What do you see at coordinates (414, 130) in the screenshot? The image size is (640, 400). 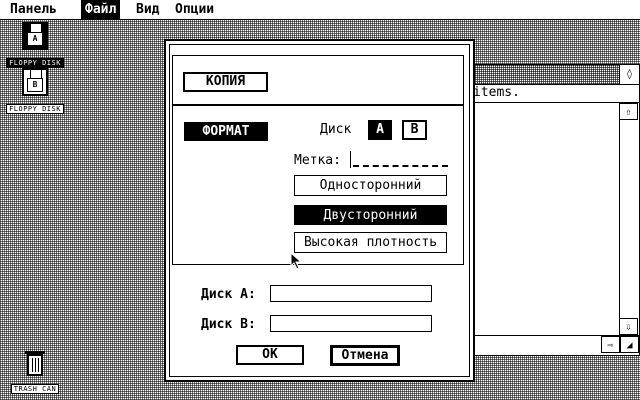 I see `drive-b-option: B` at bounding box center [414, 130].